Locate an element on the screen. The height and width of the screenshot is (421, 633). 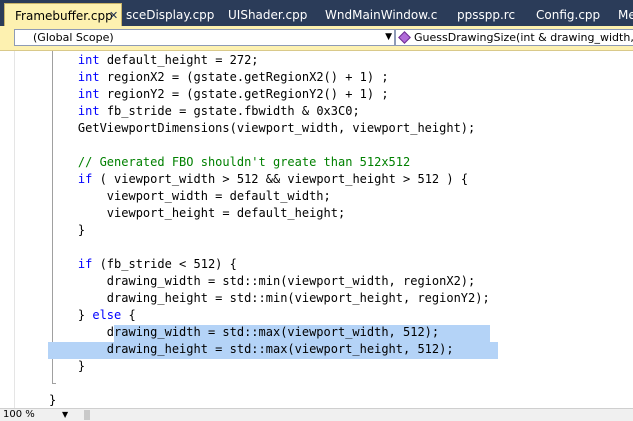
tab-label: sceDisplay.cpp is located at coordinates (170, 15).